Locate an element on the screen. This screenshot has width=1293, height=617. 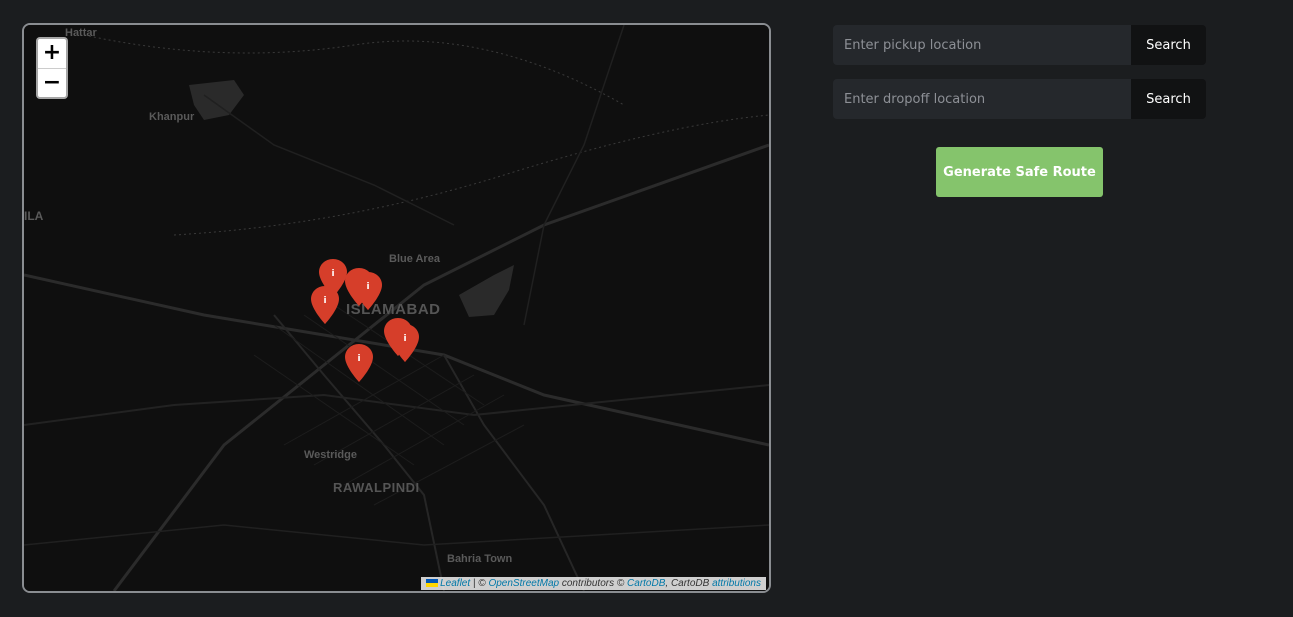
dropoff-input is located at coordinates (982, 99).